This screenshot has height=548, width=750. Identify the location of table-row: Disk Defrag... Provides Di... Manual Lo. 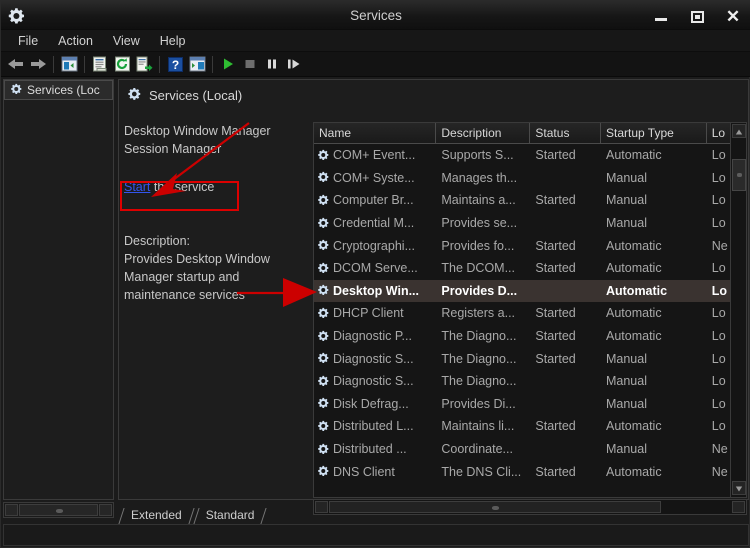
(530, 404).